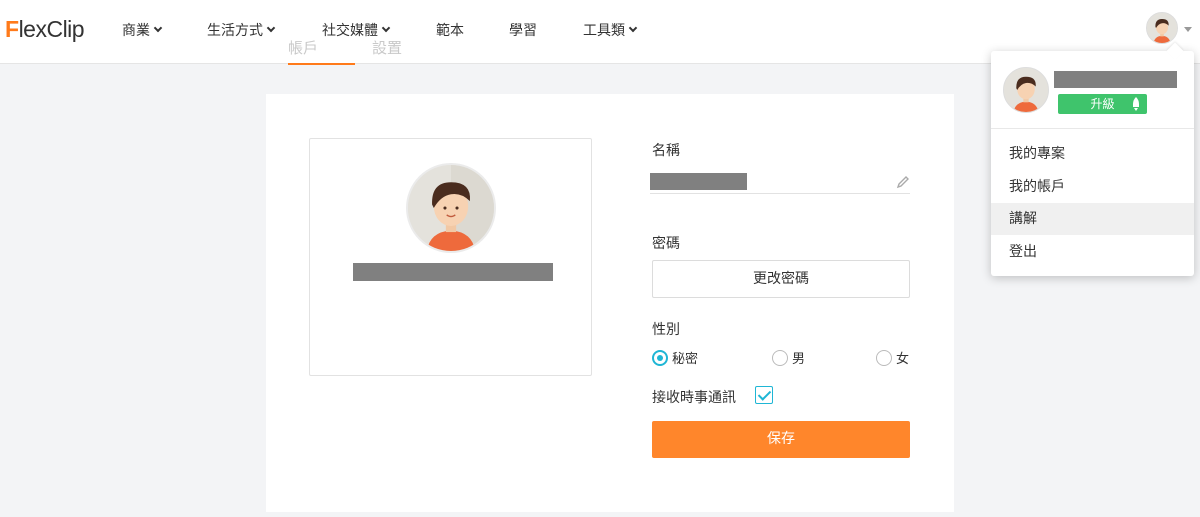 Image resolution: width=1200 pixels, height=517 pixels. What do you see at coordinates (666, 330) in the screenshot?
I see `gender-label: 性別` at bounding box center [666, 330].